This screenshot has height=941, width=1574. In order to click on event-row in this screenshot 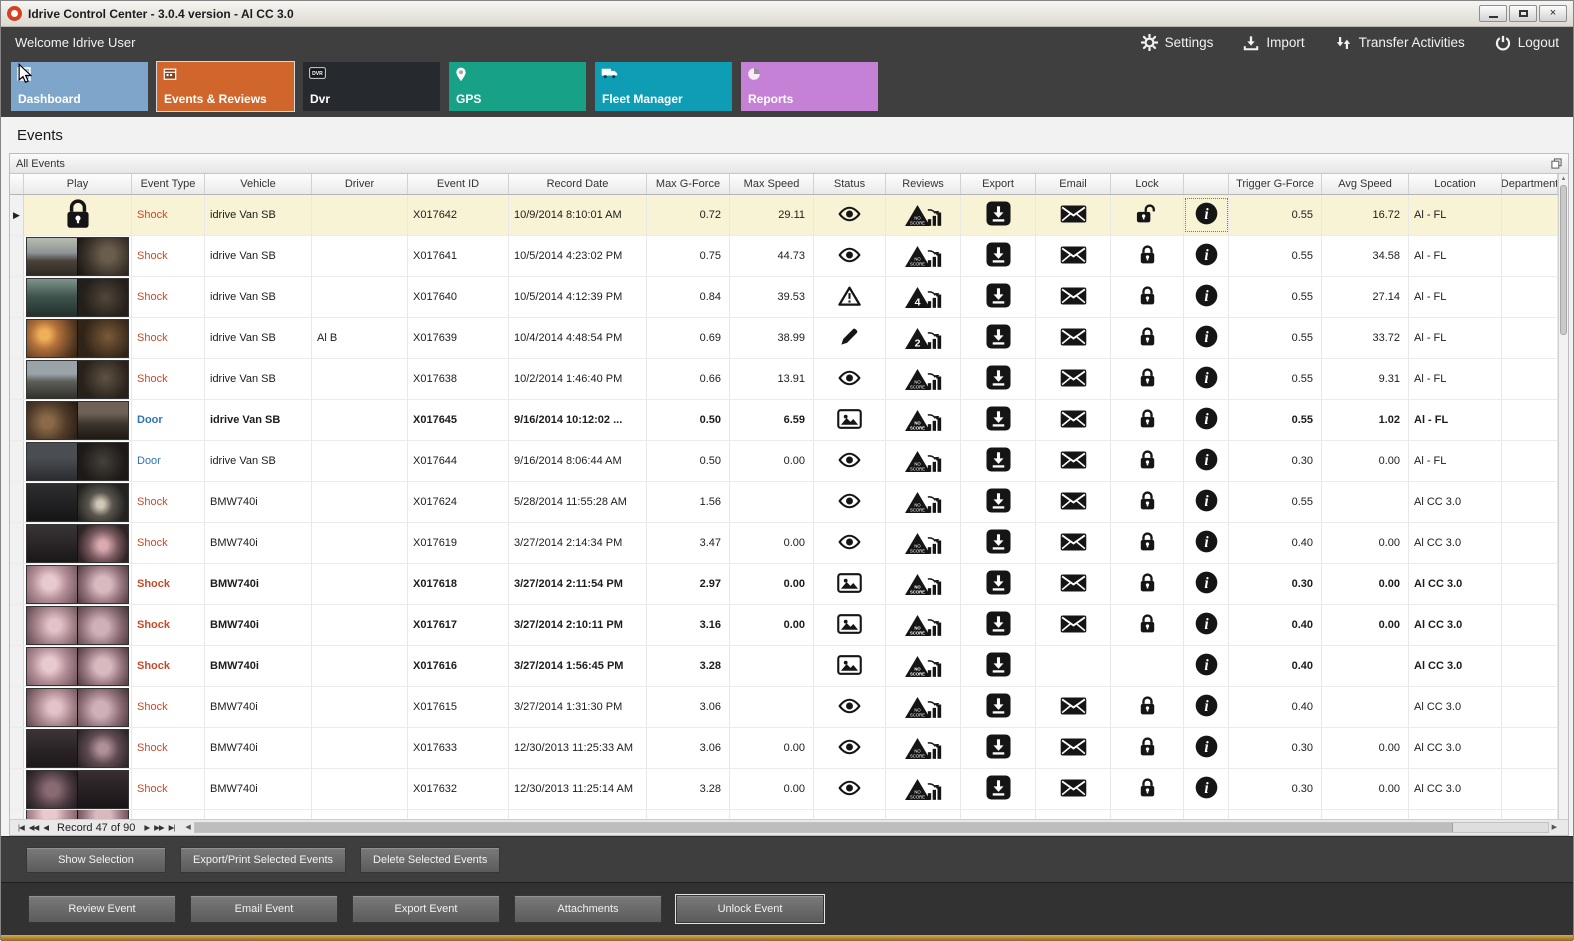, I will do `click(784, 814)`.